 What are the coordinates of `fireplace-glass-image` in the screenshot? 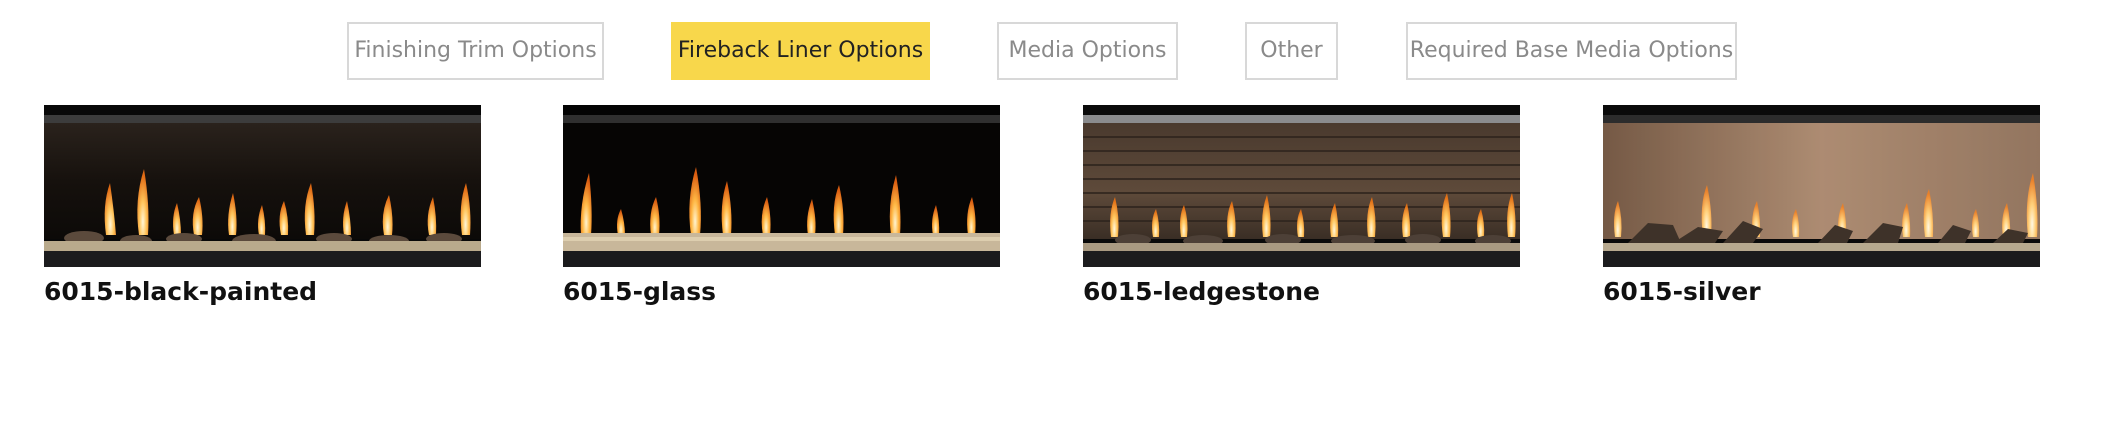 It's located at (781, 186).